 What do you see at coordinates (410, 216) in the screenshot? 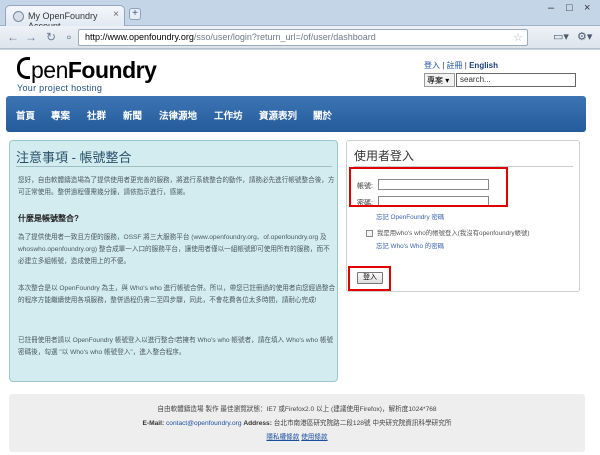
I see `forgot-openfoundry-link: 忘記 OpenFoundry 密碼` at bounding box center [410, 216].